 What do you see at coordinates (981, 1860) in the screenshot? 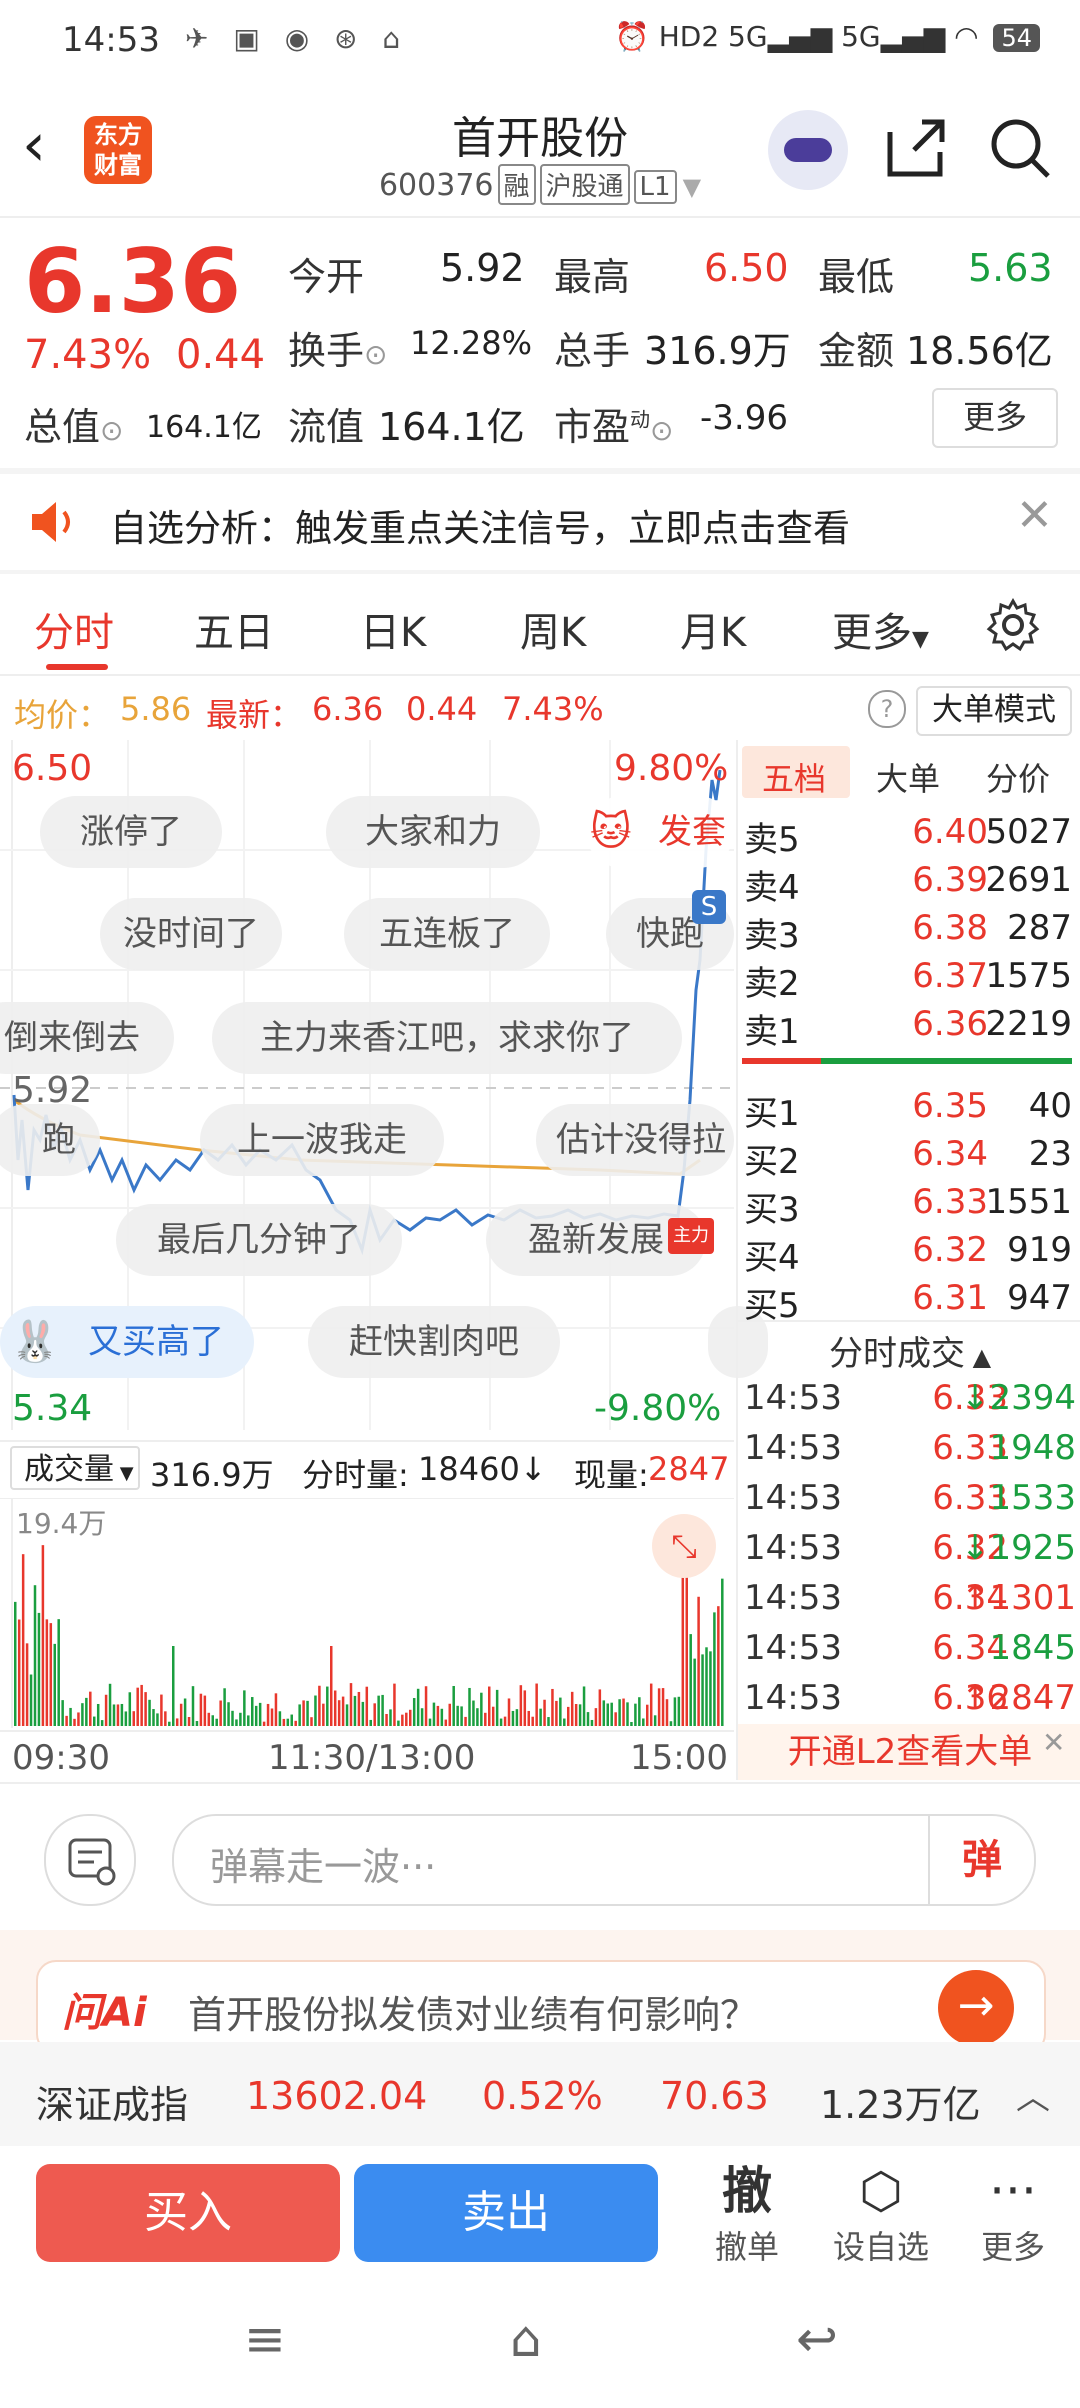
I see `danmaku-send-button: 弹` at bounding box center [981, 1860].